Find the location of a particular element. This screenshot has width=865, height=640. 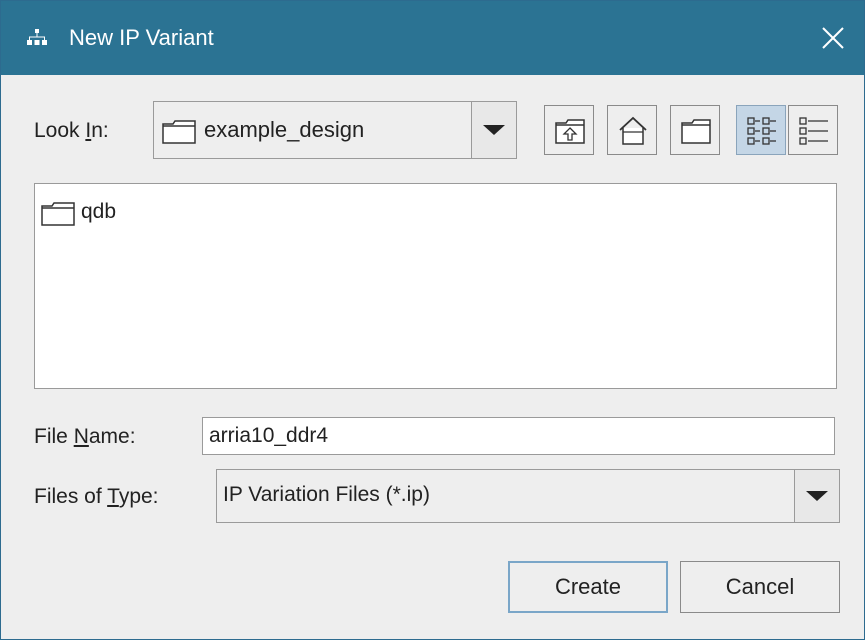

home-button is located at coordinates (632, 130).